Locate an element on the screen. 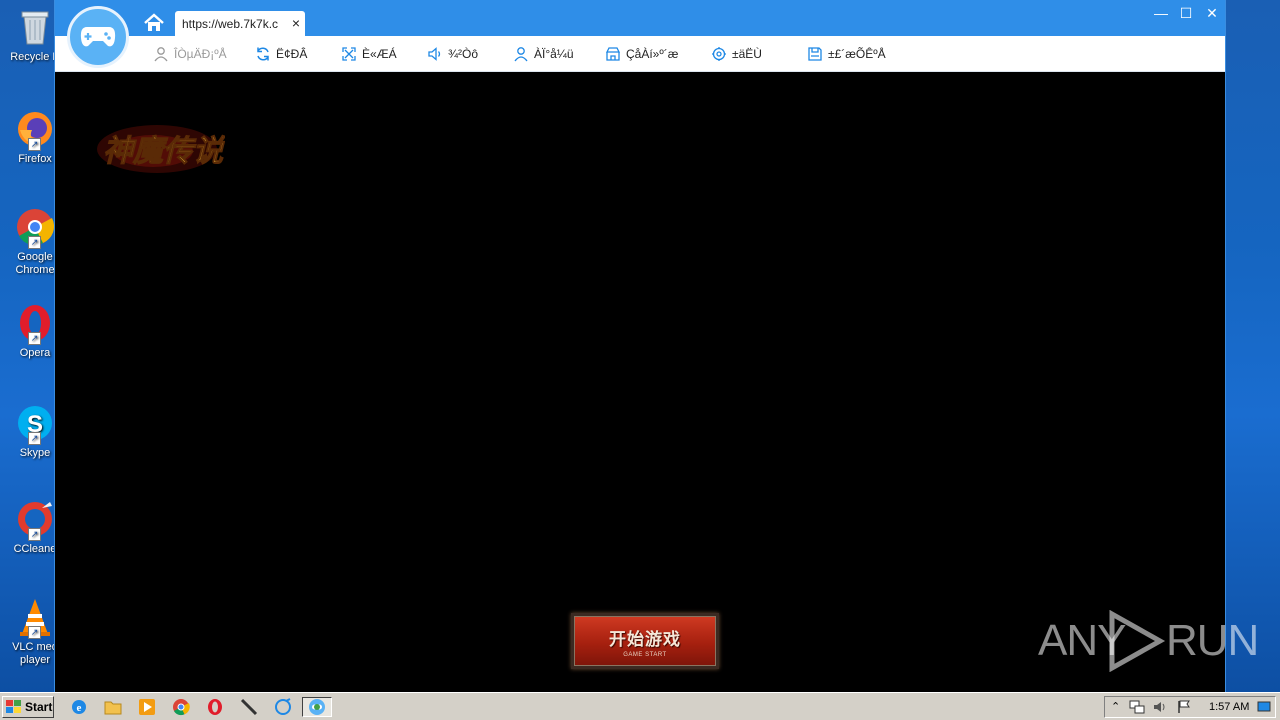  save-icon is located at coordinates (815, 54).